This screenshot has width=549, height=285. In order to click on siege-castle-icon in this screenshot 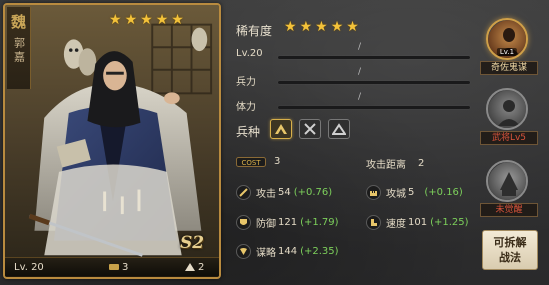, I will do `click(373, 192)`.